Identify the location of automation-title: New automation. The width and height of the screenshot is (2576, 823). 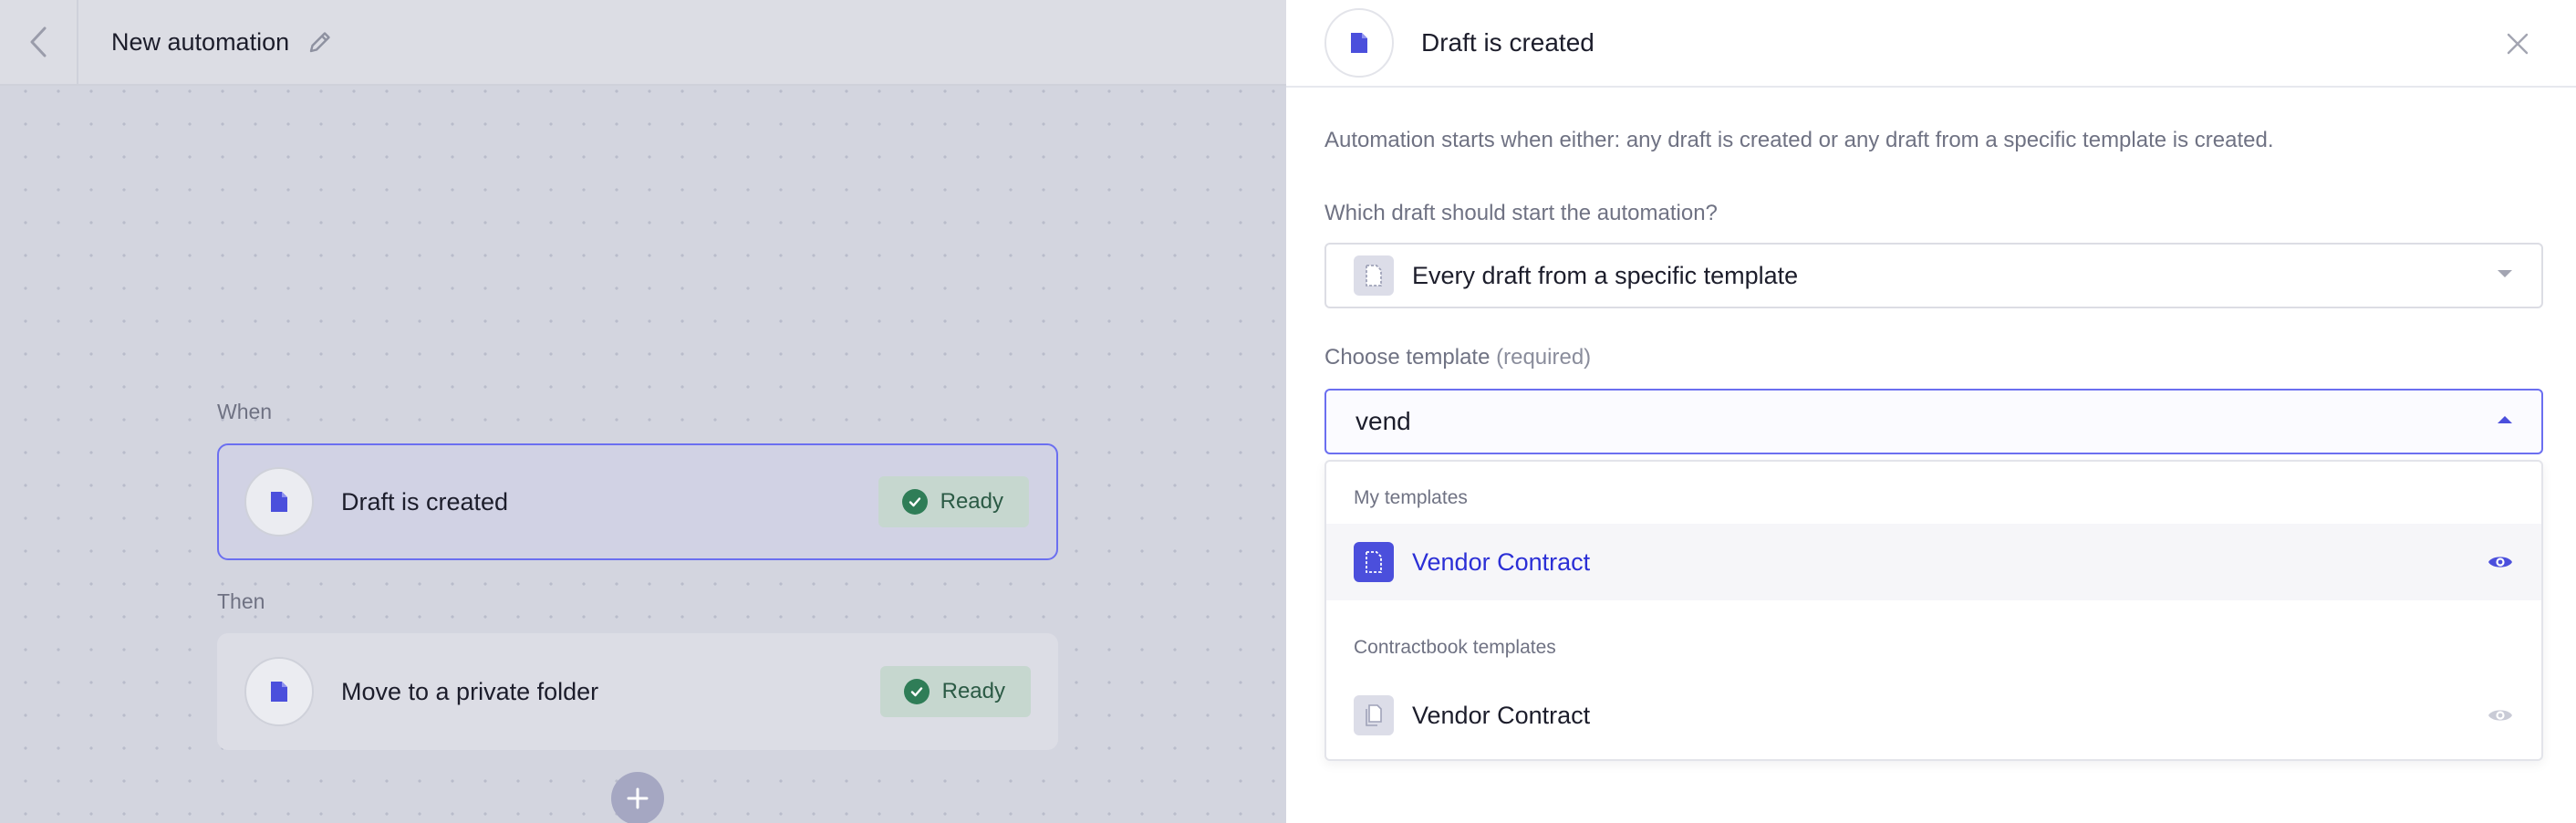
(200, 42).